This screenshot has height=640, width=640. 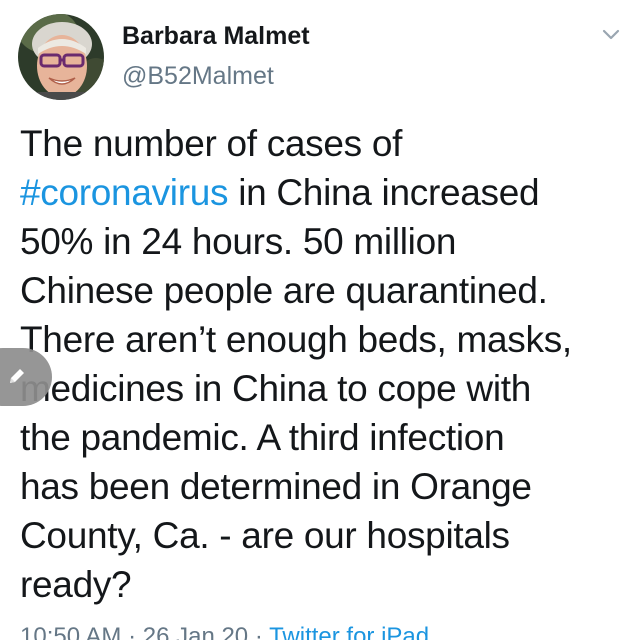 I want to click on avatar, so click(x=61, y=57).